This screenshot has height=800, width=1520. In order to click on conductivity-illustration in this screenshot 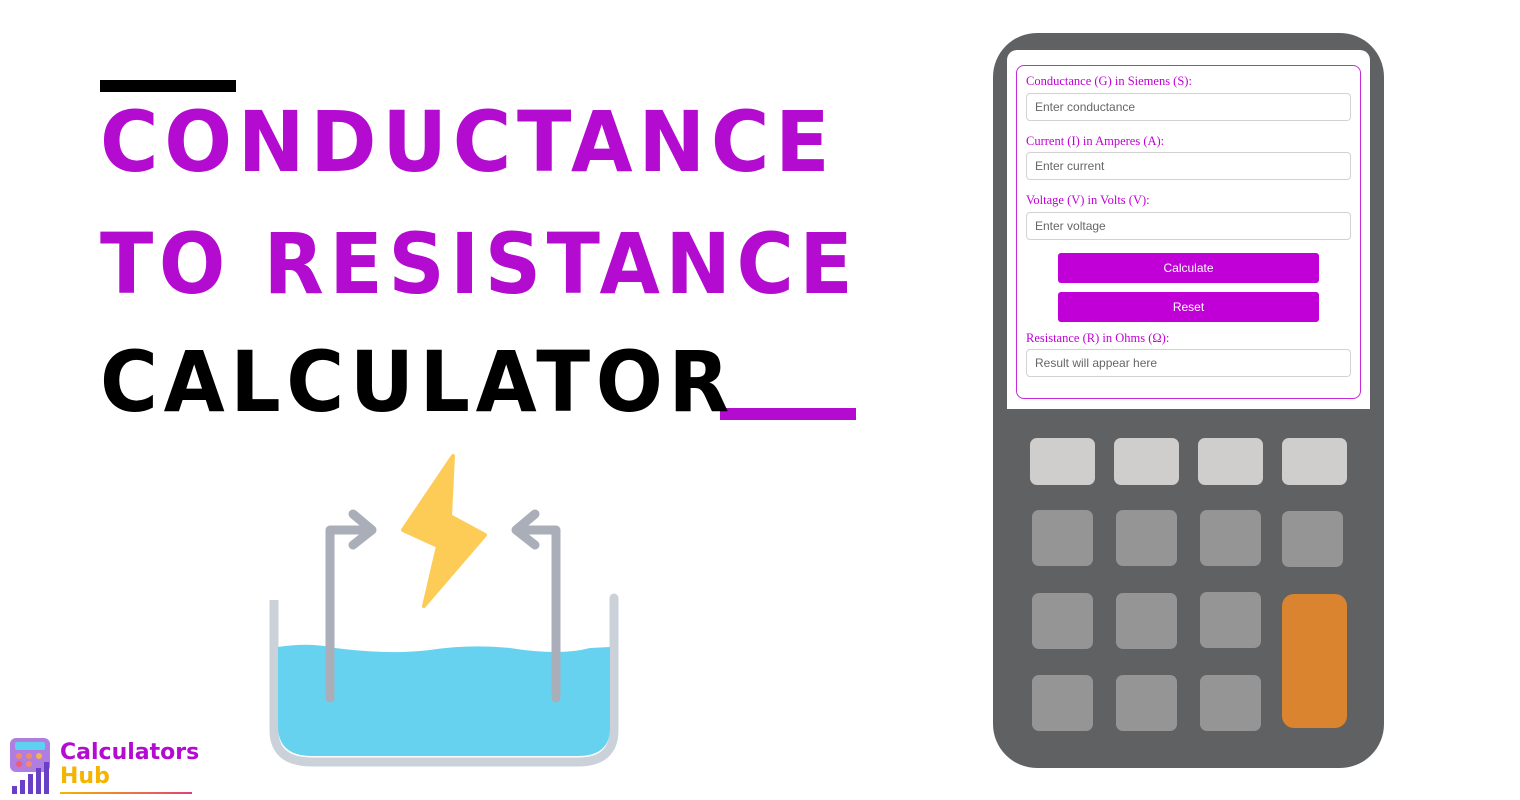, I will do `click(444, 610)`.